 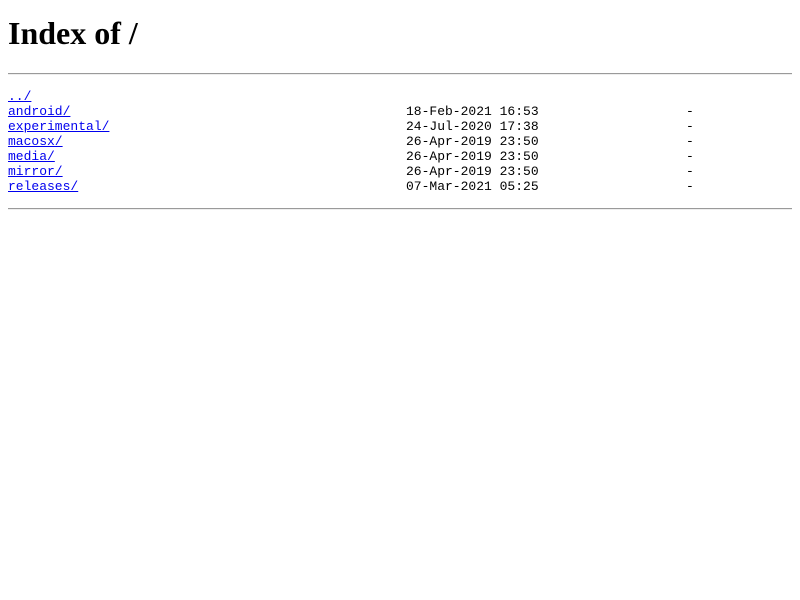 What do you see at coordinates (400, 186) in the screenshot?
I see `listing-row: releases/ 07-Mar-2021 05:25 -` at bounding box center [400, 186].